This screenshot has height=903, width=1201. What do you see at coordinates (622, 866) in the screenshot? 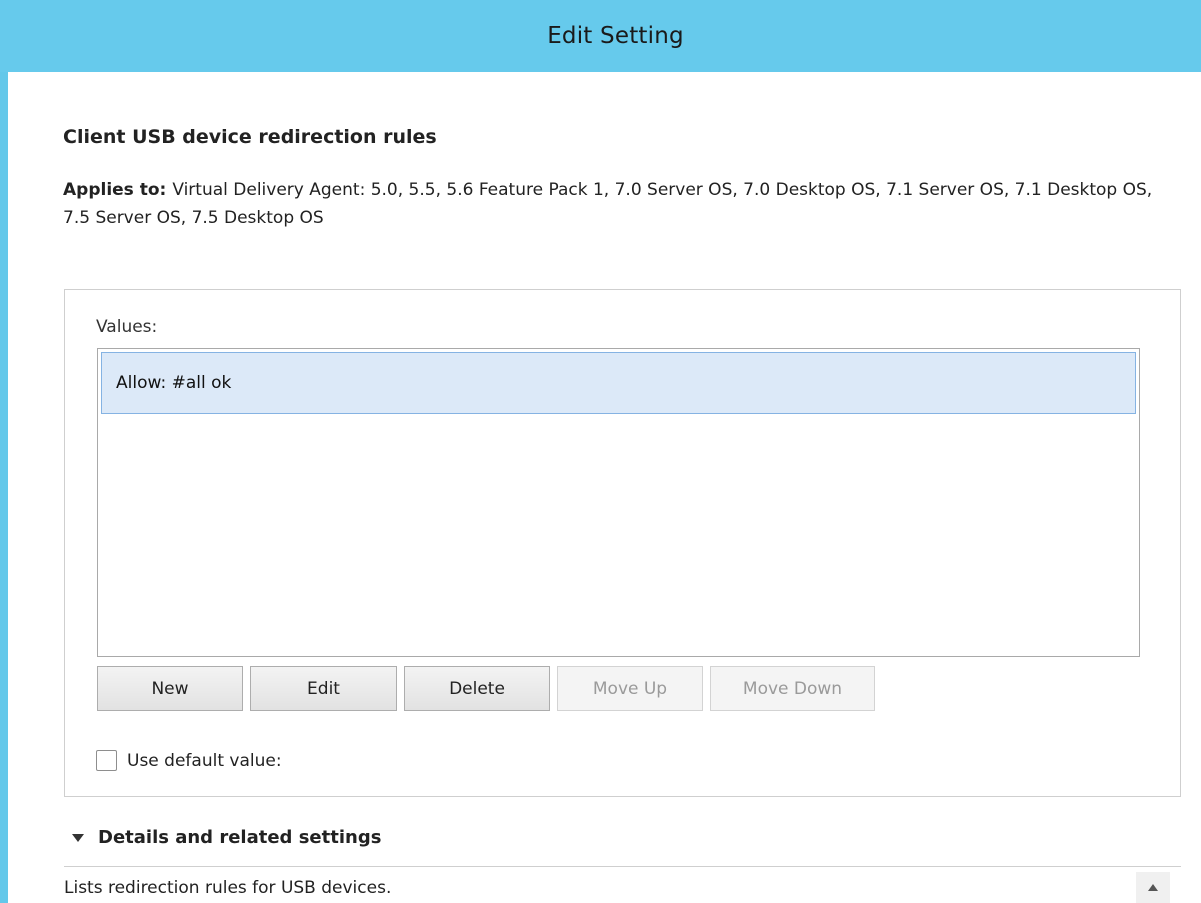
I see `details-divider` at bounding box center [622, 866].